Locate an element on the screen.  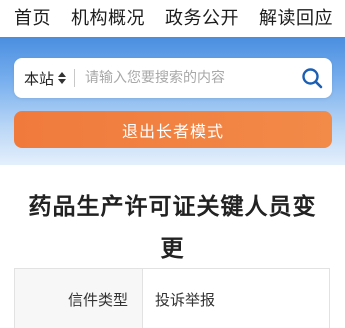
nav-item-organization: 机构概况 is located at coordinates (108, 19).